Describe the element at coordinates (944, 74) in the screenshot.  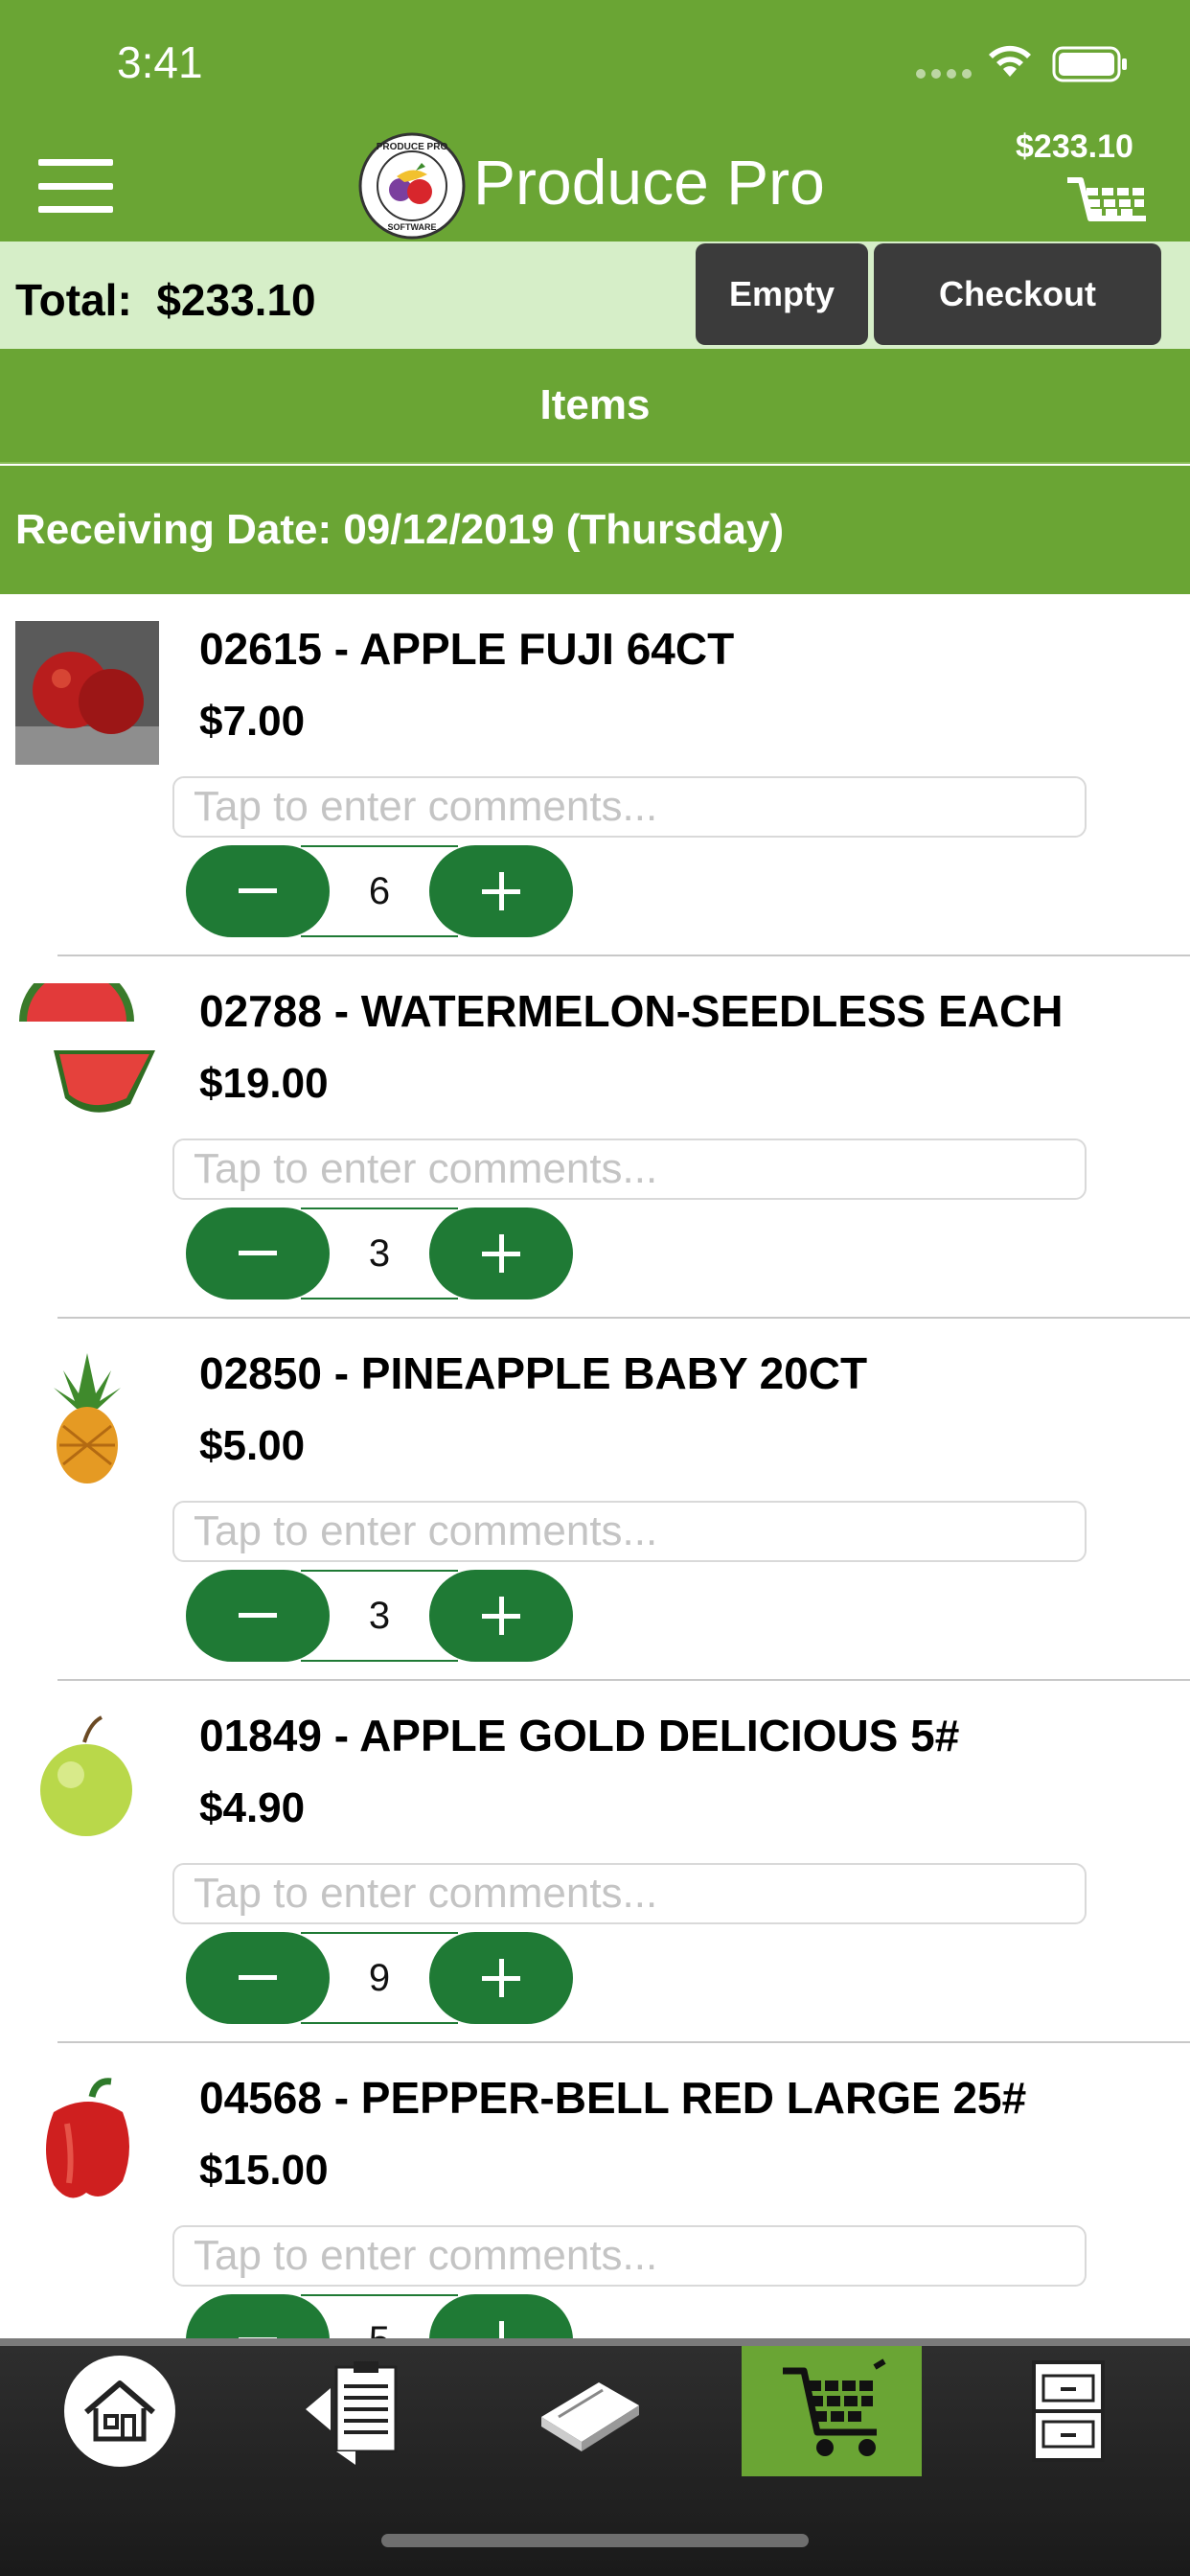
I see `cellular-signal-icon` at that location.